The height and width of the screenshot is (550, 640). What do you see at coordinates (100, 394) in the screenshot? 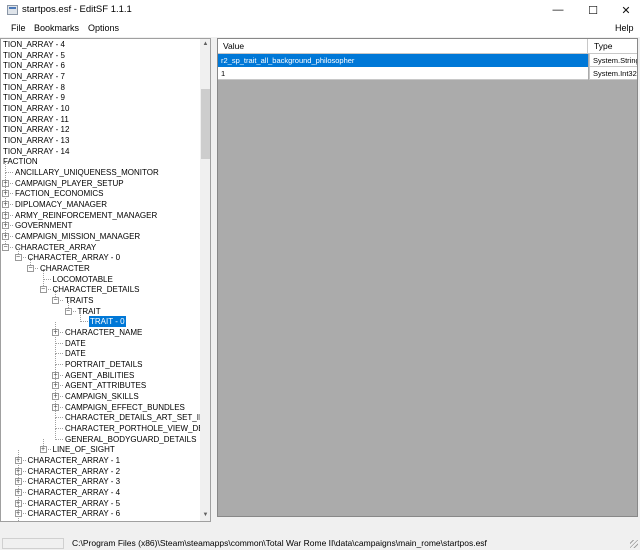
I see `tree-node: + CAMPAIGN_SKILLS` at bounding box center [100, 394].